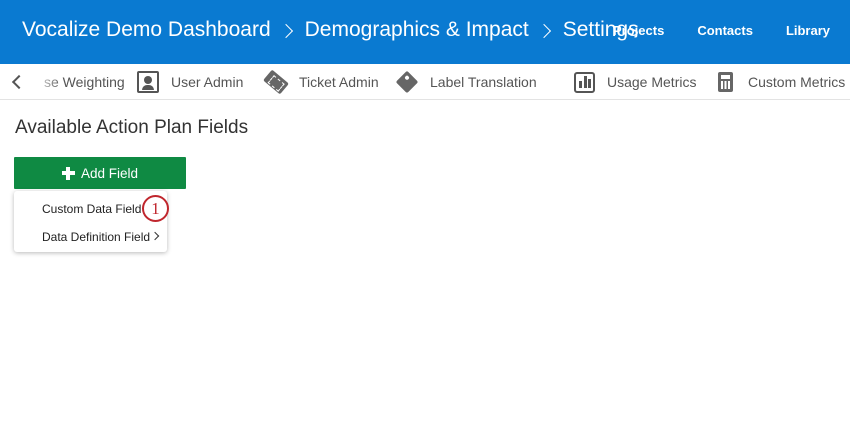 The width and height of the screenshot is (850, 425). I want to click on chevron-left-icon, so click(18, 82).